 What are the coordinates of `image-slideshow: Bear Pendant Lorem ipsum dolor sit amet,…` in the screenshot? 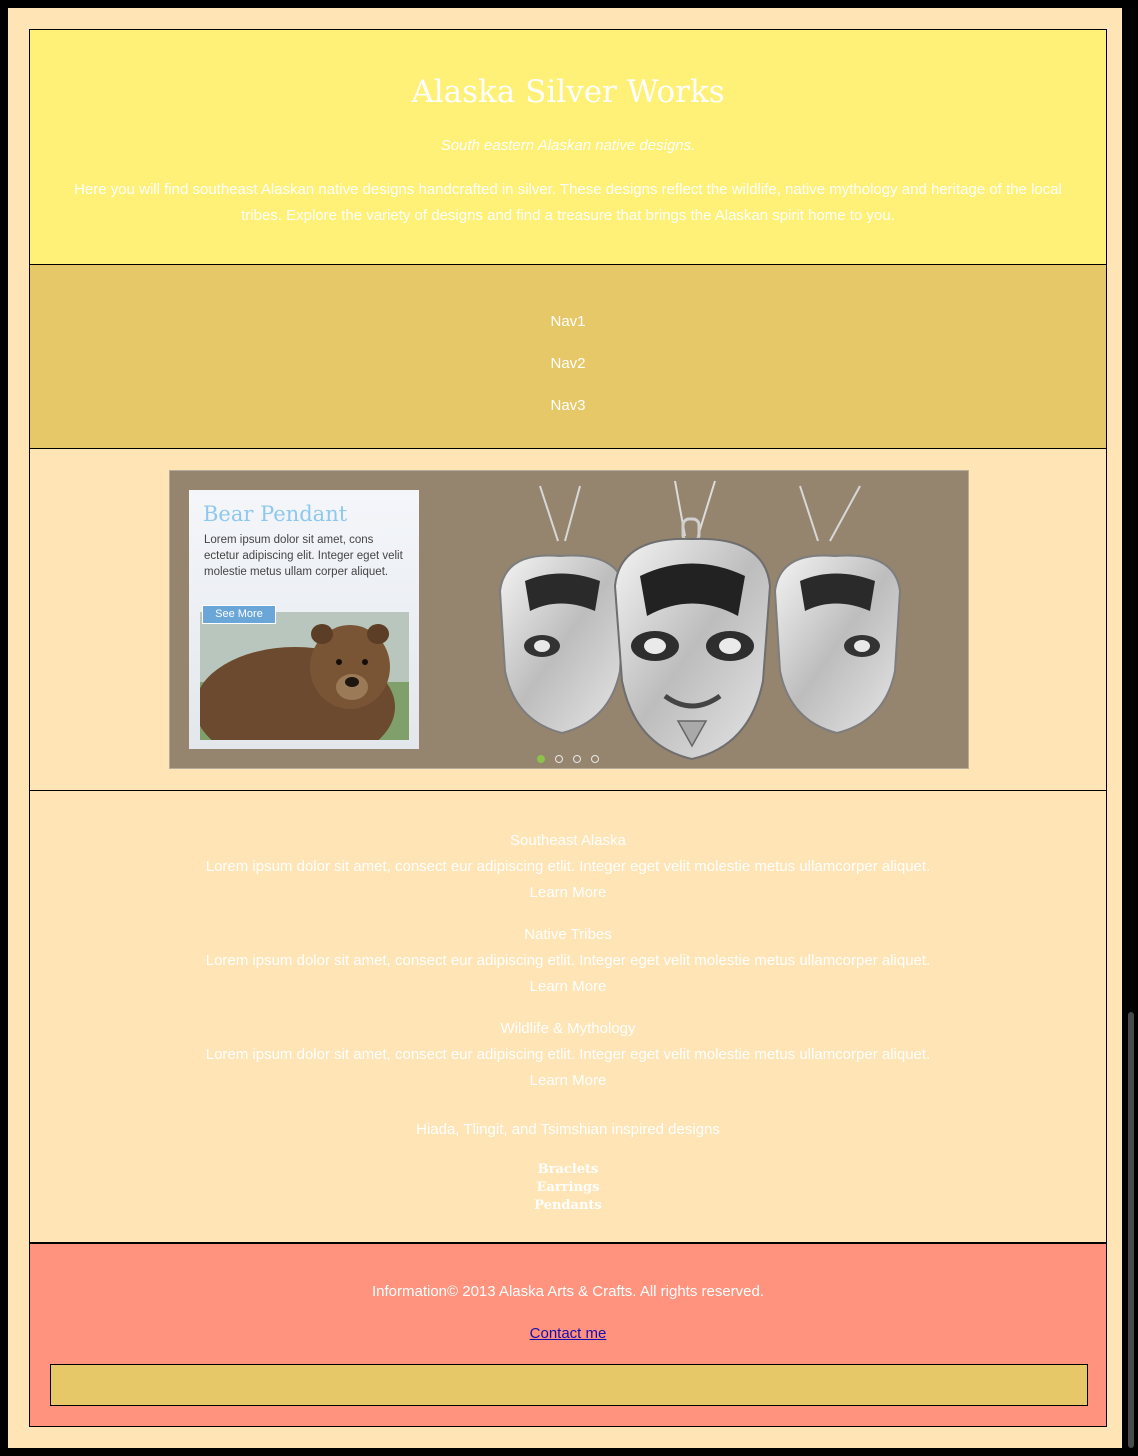 It's located at (569, 619).